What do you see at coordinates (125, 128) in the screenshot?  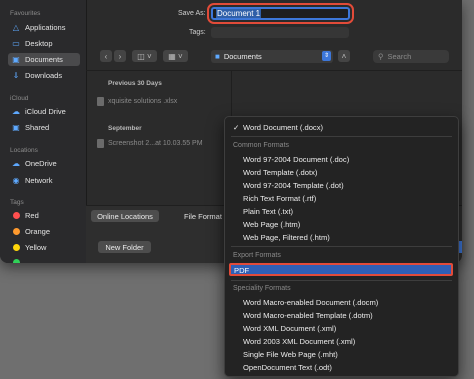 I see `group-heading: September` at bounding box center [125, 128].